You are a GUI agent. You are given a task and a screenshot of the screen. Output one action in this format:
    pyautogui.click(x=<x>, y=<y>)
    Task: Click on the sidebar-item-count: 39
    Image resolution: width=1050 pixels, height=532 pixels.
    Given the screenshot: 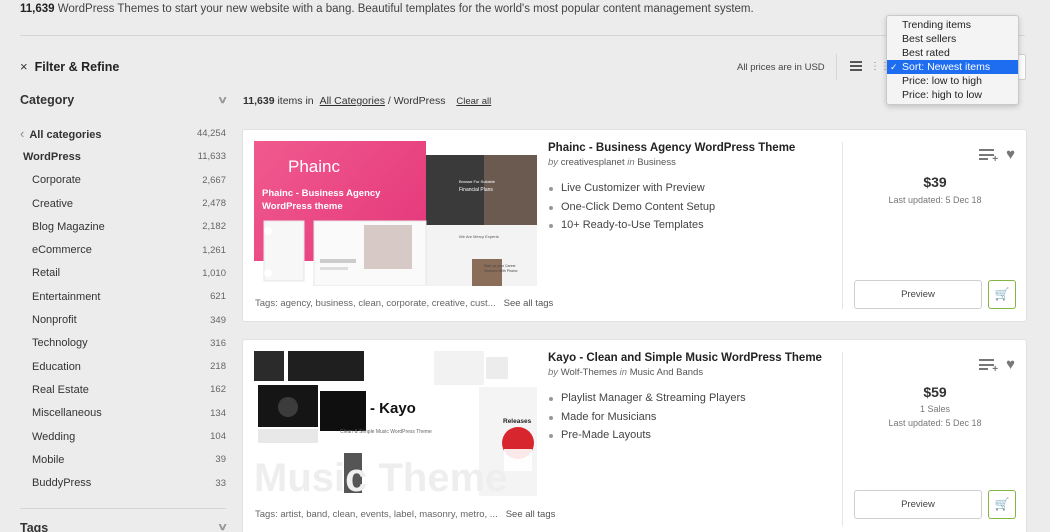 What is the action you would take?
    pyautogui.click(x=220, y=460)
    